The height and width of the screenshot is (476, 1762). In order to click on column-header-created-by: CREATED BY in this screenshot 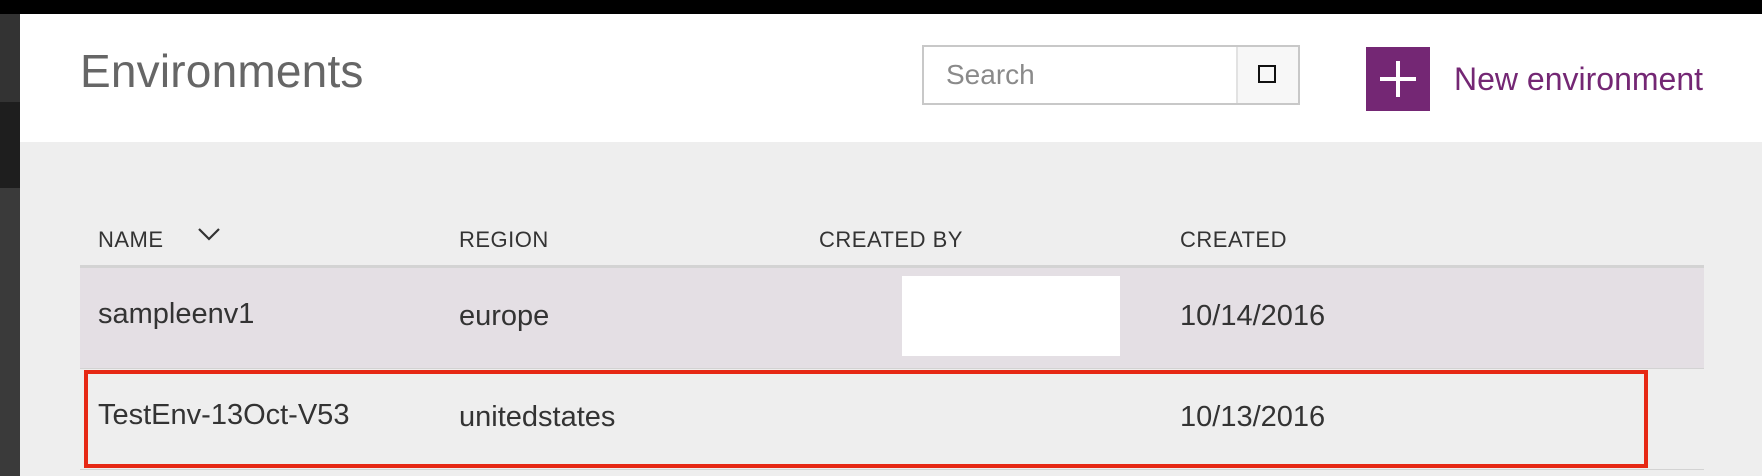, I will do `click(891, 240)`.